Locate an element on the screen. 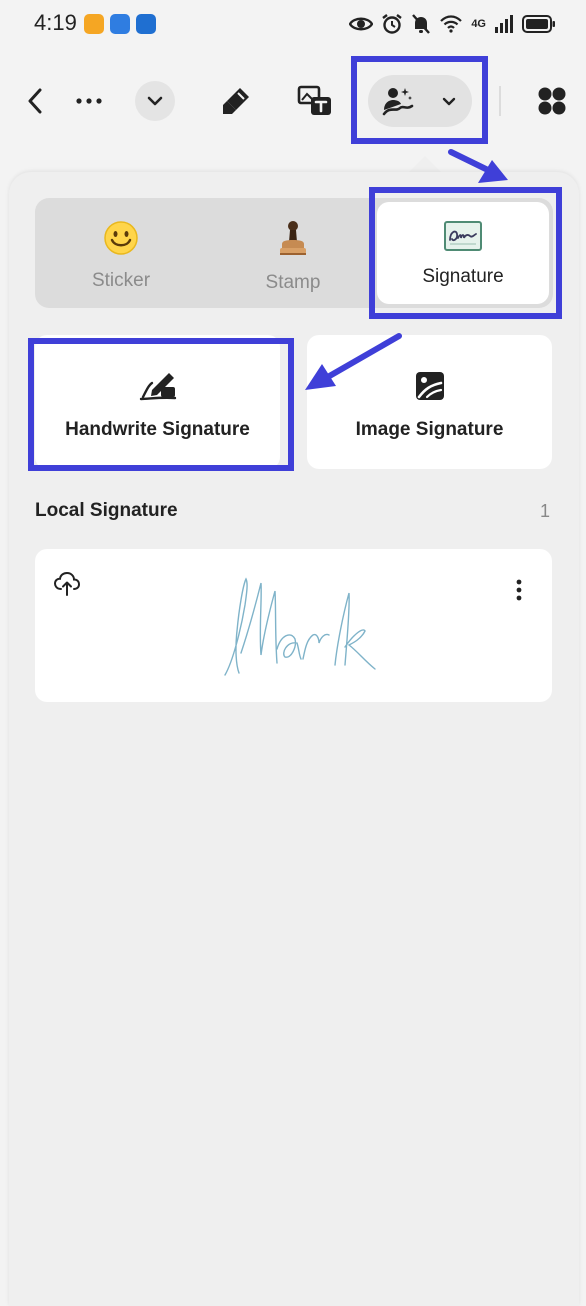 This screenshot has width=586, height=1306. smiley-icon is located at coordinates (121, 238).